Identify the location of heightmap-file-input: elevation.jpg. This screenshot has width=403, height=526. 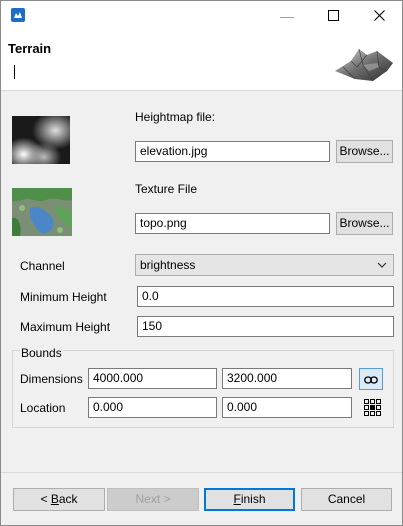
(232, 151).